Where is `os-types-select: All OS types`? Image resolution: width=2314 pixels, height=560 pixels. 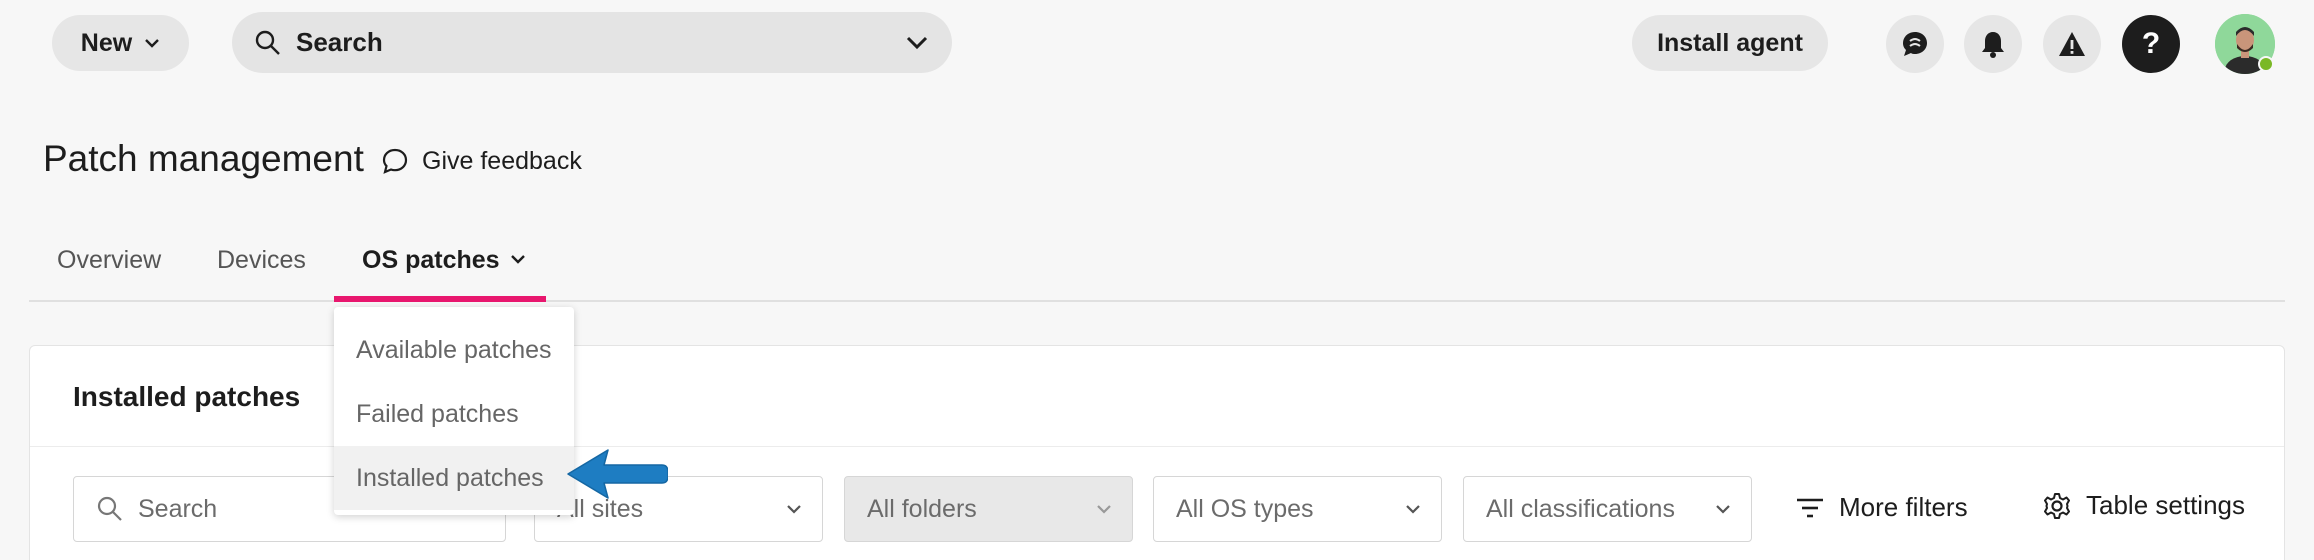 os-types-select: All OS types is located at coordinates (1297, 509).